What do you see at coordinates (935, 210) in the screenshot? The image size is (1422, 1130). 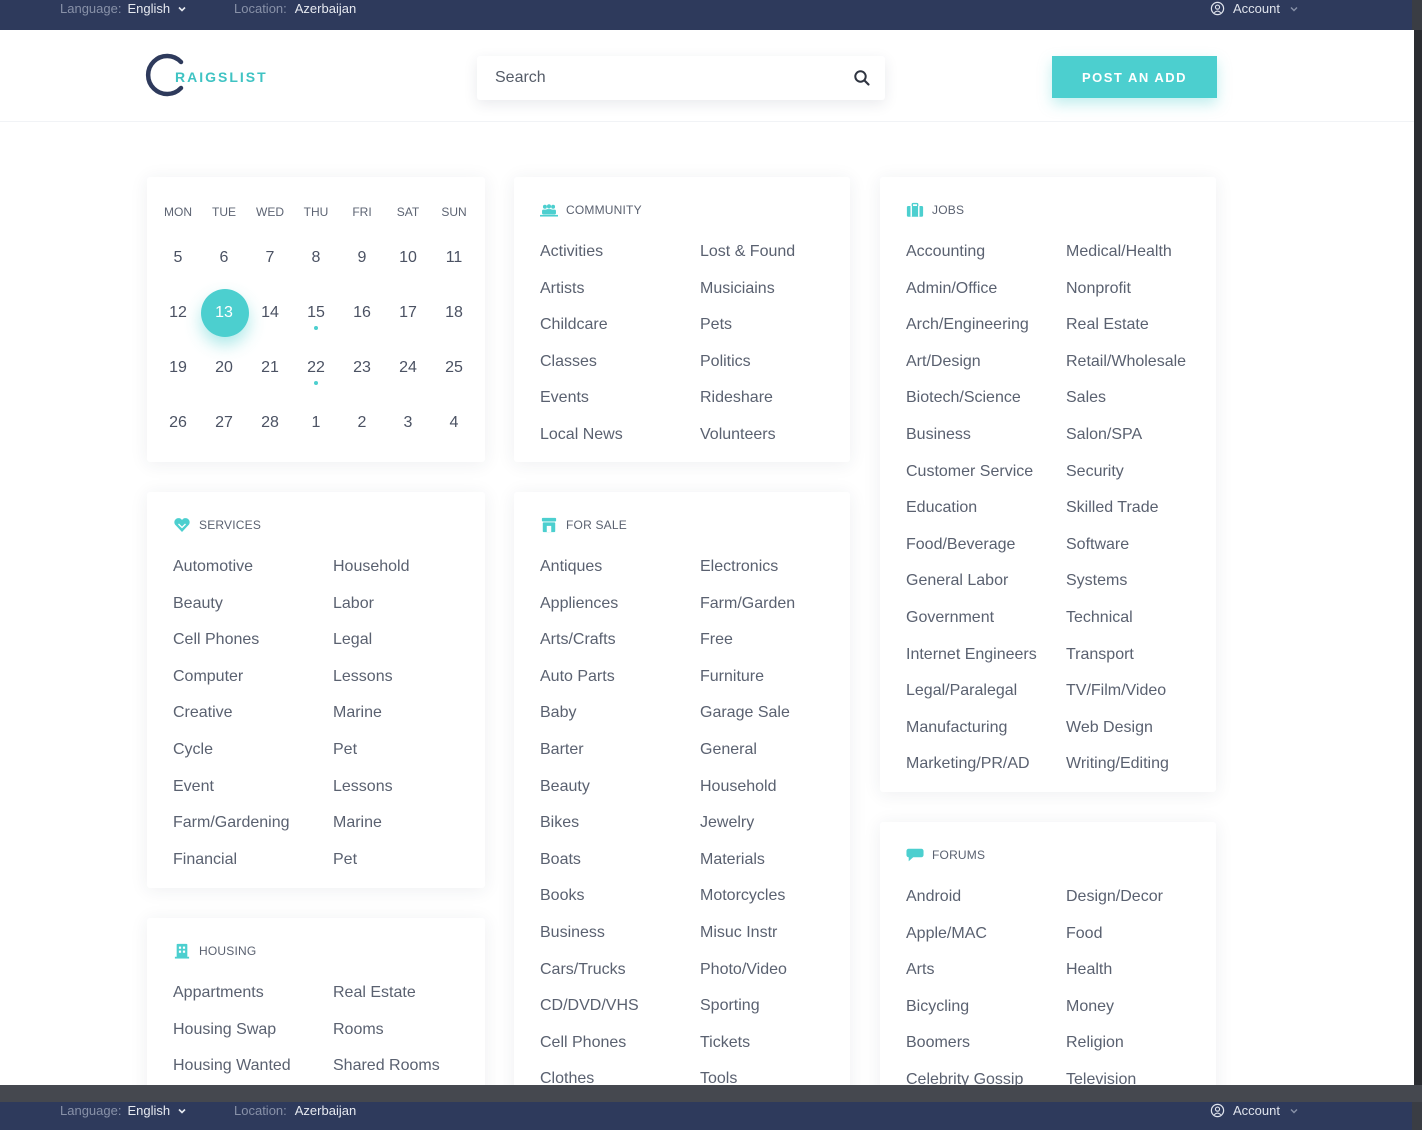 I see `jobs-header: JOBS` at bounding box center [935, 210].